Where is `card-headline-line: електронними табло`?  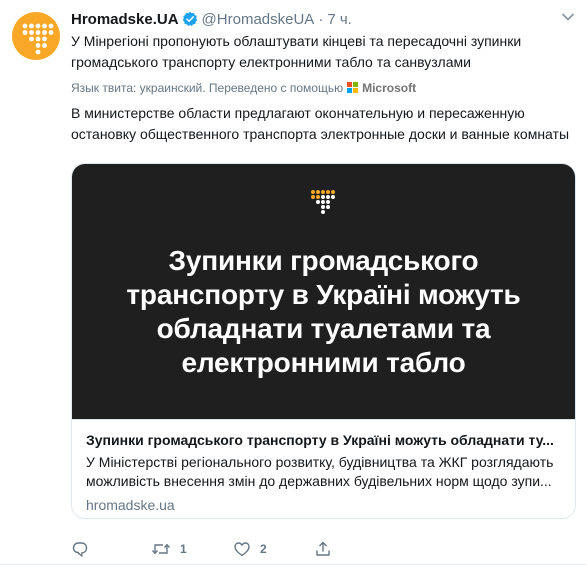
card-headline-line: електронними табло is located at coordinates (323, 362).